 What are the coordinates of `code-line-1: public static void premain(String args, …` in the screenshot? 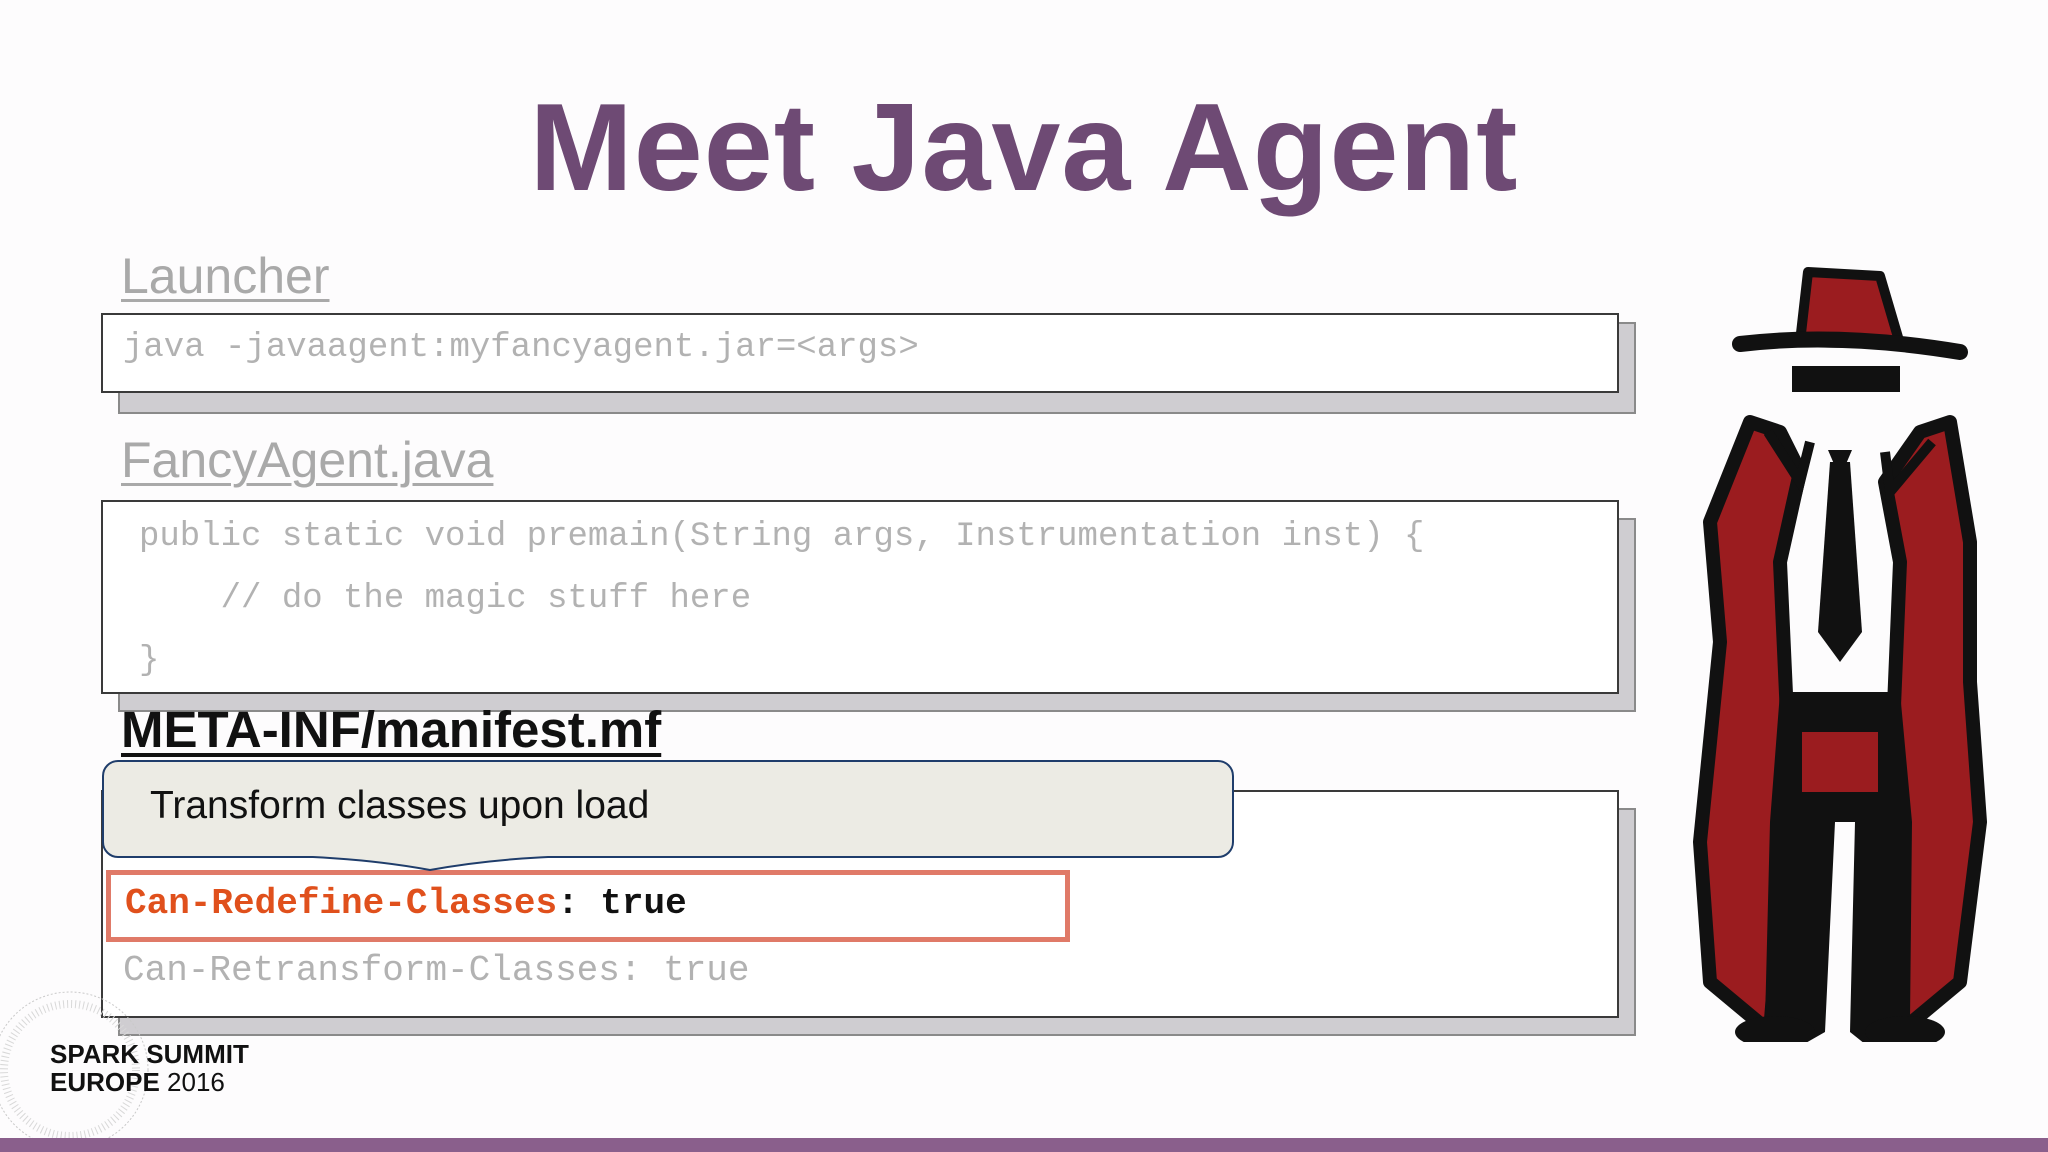 It's located at (782, 537).